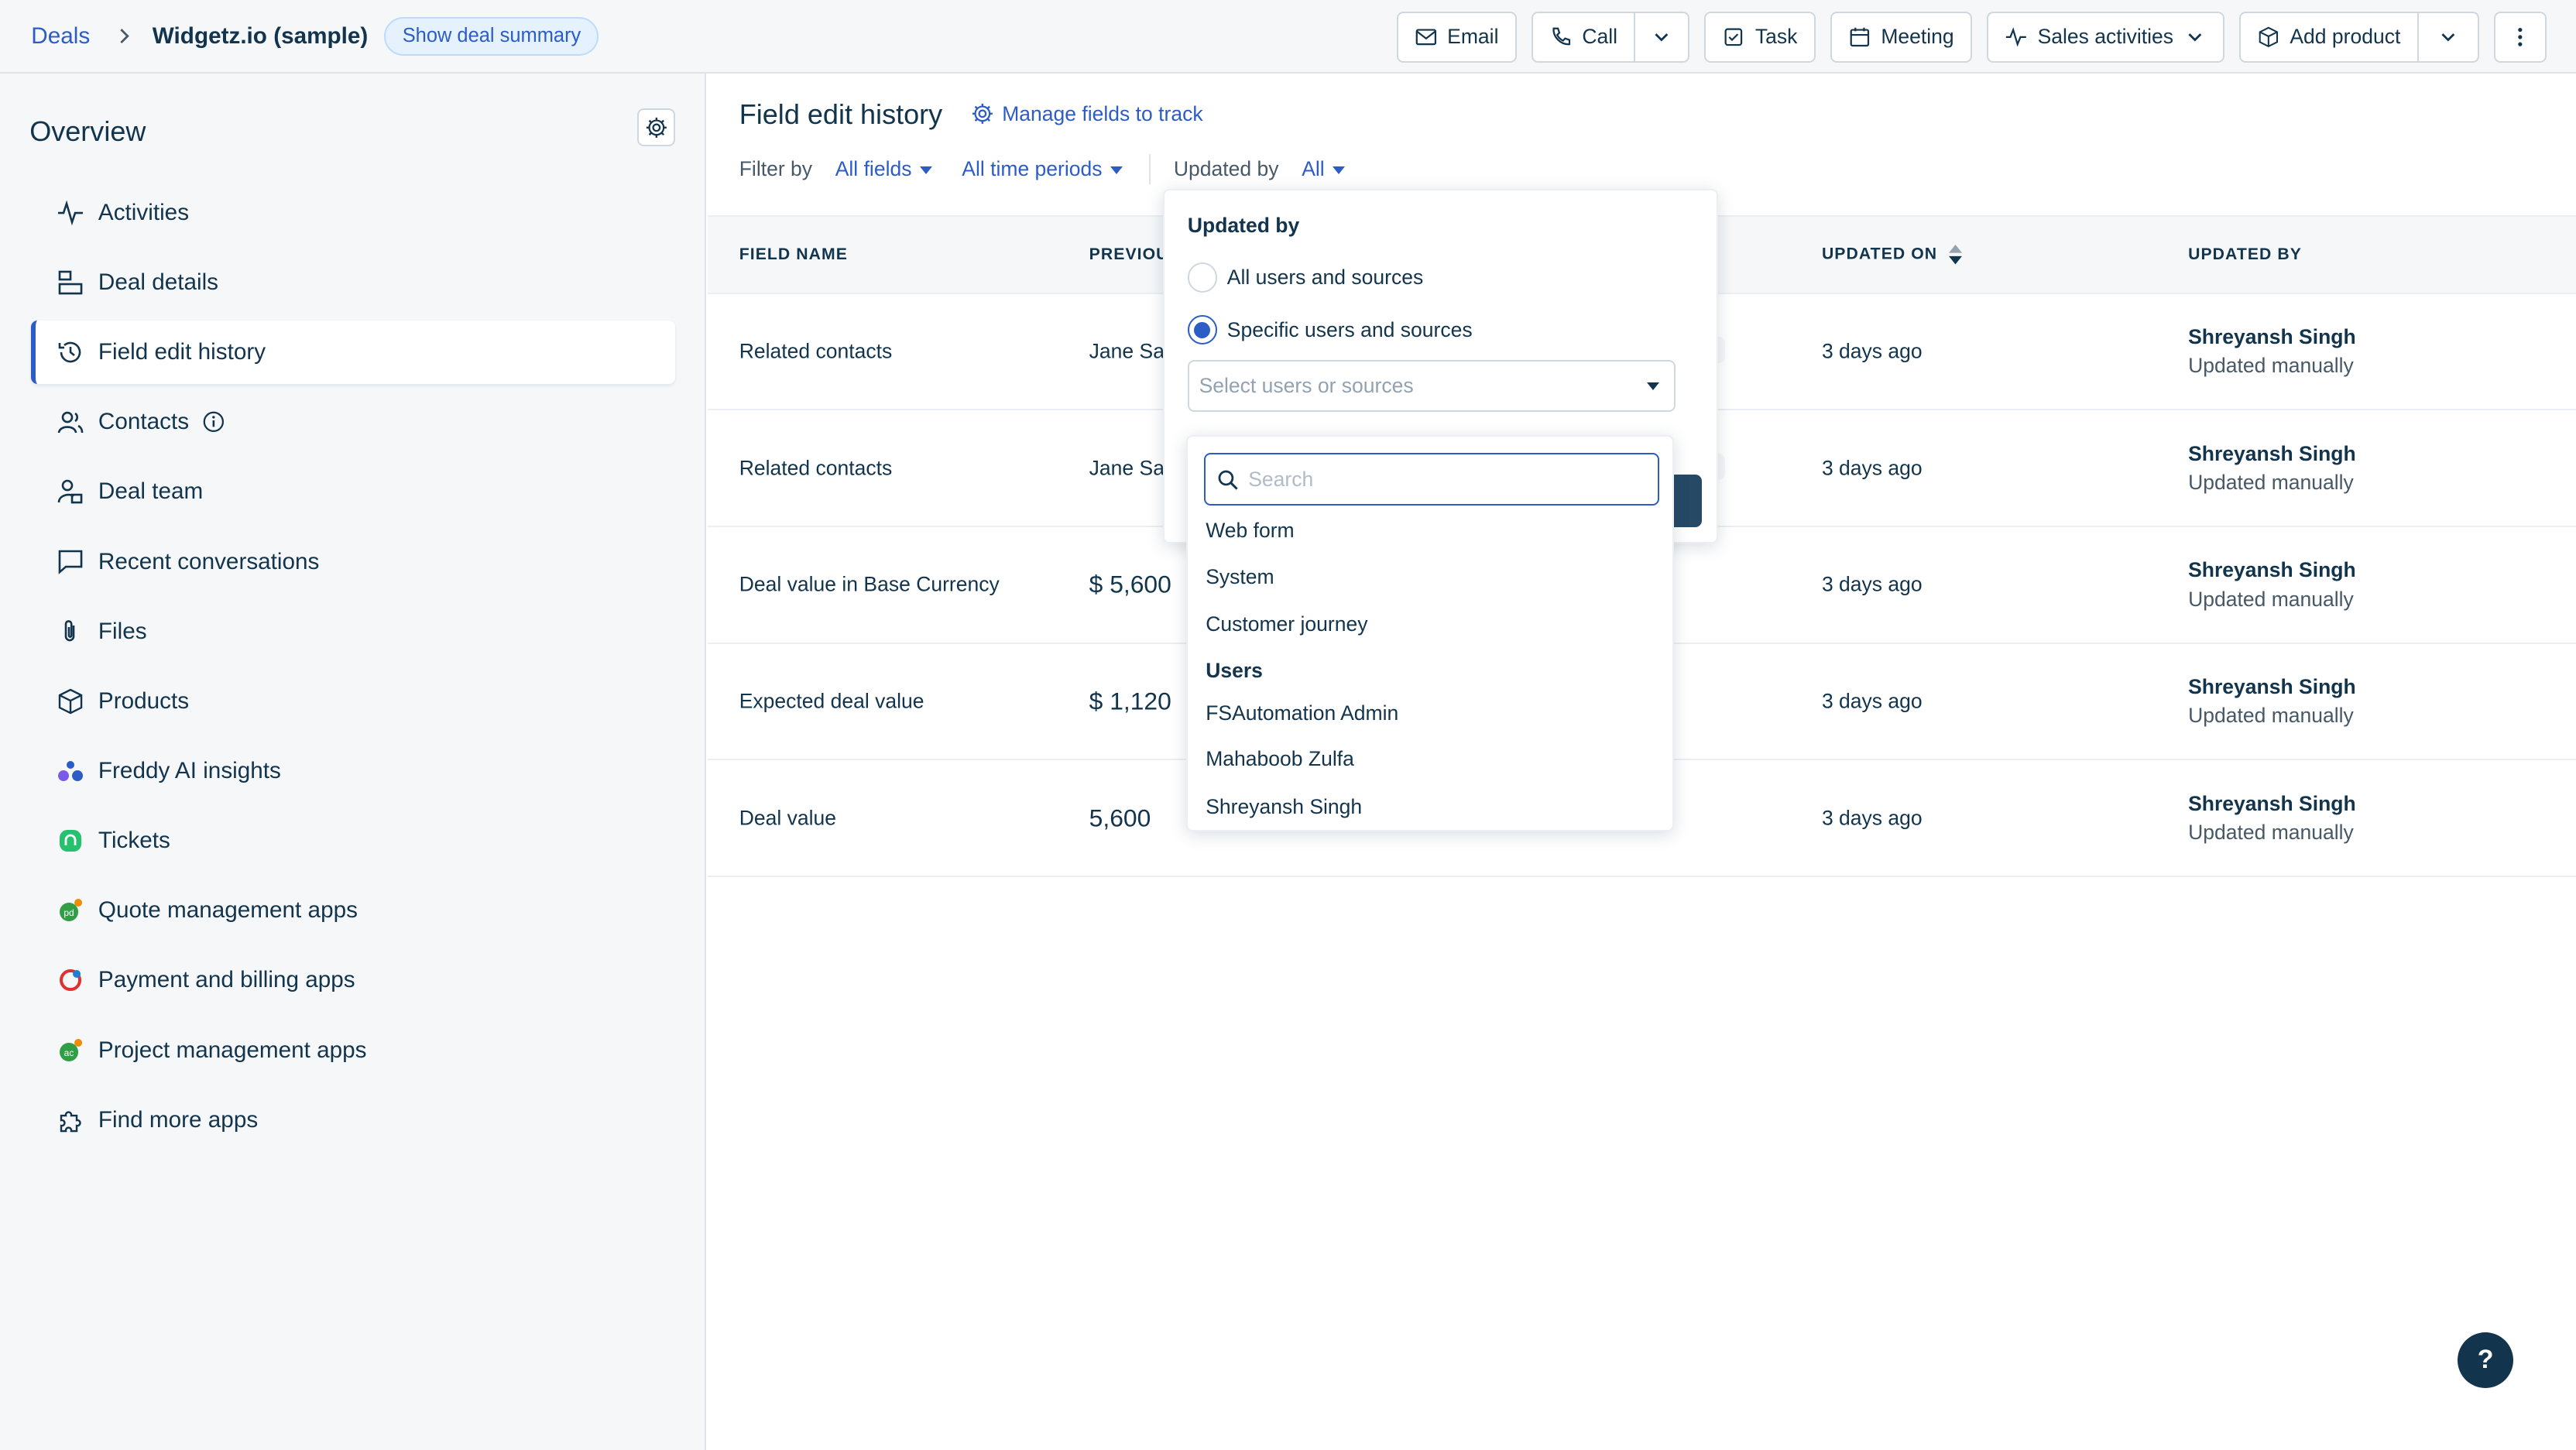 The width and height of the screenshot is (2576, 1450). Describe the element at coordinates (353, 562) in the screenshot. I see `sidebar-item-recent-conversations: Recent conversations` at that location.